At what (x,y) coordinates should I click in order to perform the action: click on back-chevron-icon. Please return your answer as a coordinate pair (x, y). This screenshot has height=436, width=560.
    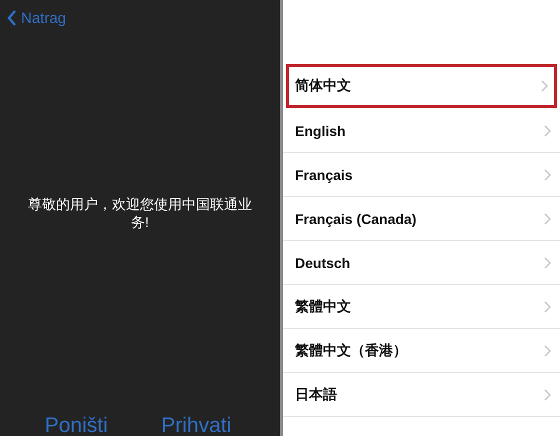
    Looking at the image, I should click on (12, 18).